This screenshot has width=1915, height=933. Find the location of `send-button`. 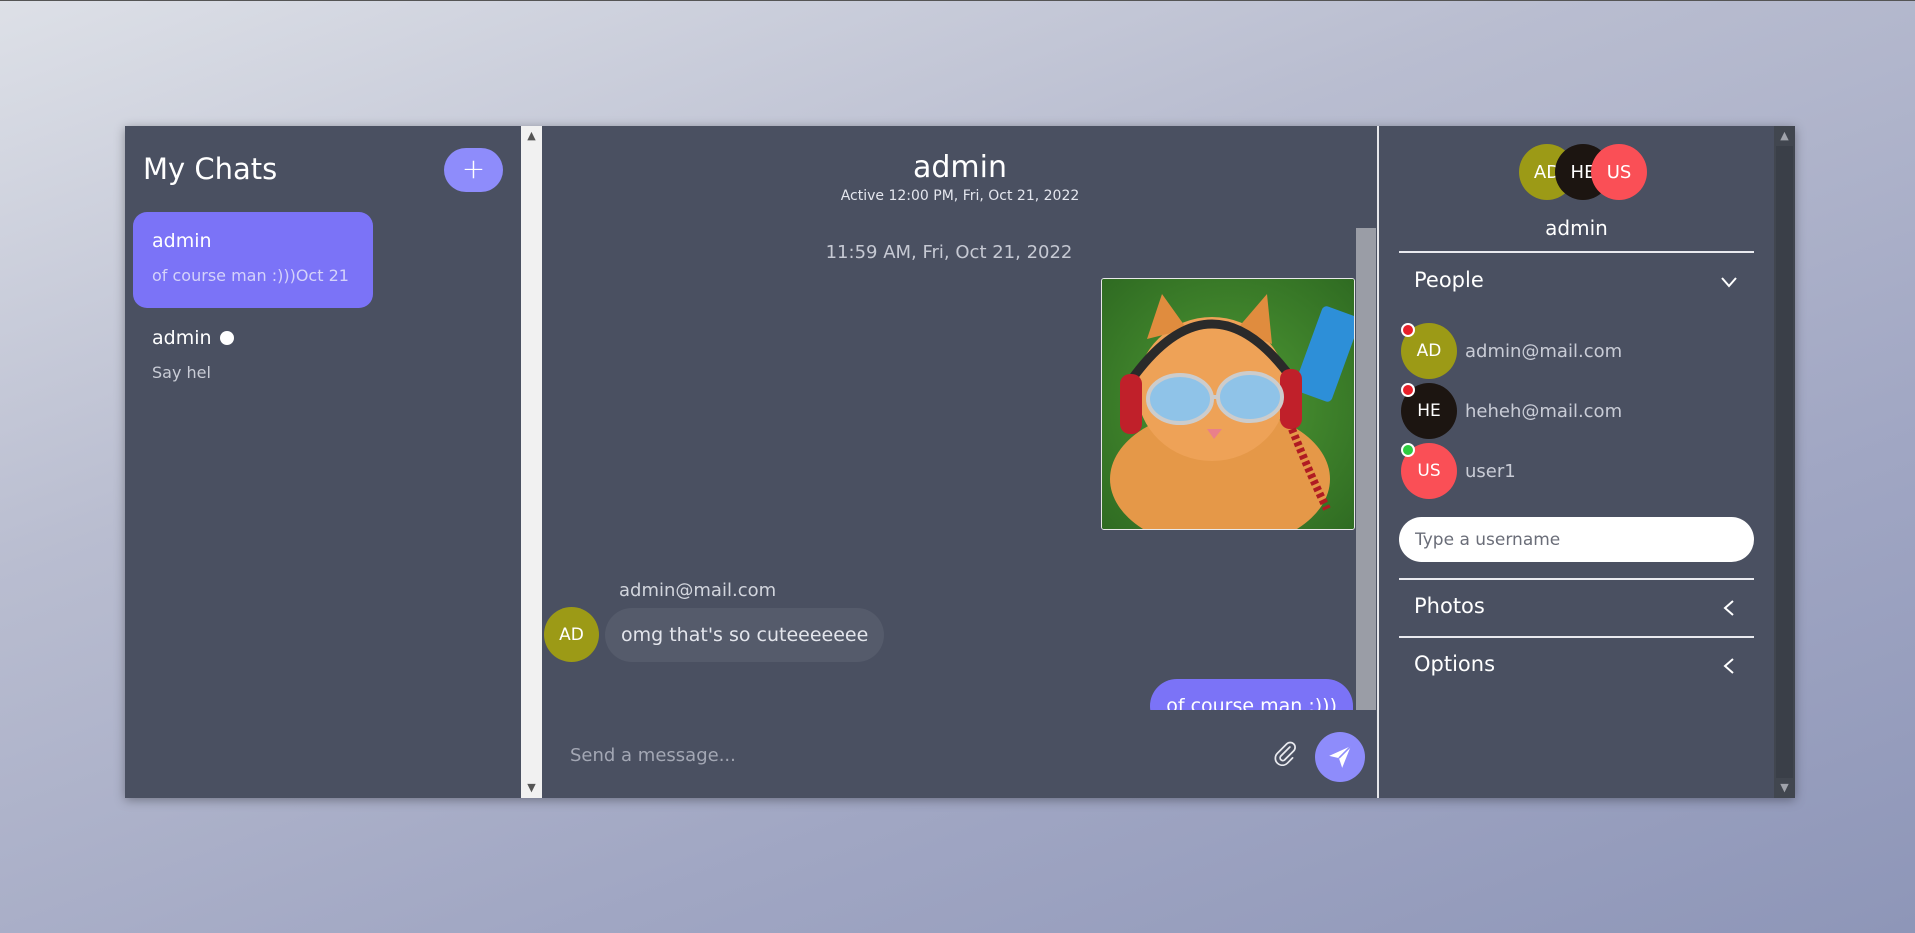

send-button is located at coordinates (1340, 757).